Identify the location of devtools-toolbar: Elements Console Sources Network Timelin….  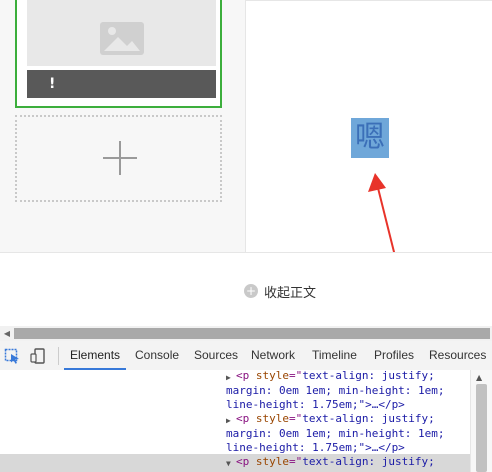
(246, 356).